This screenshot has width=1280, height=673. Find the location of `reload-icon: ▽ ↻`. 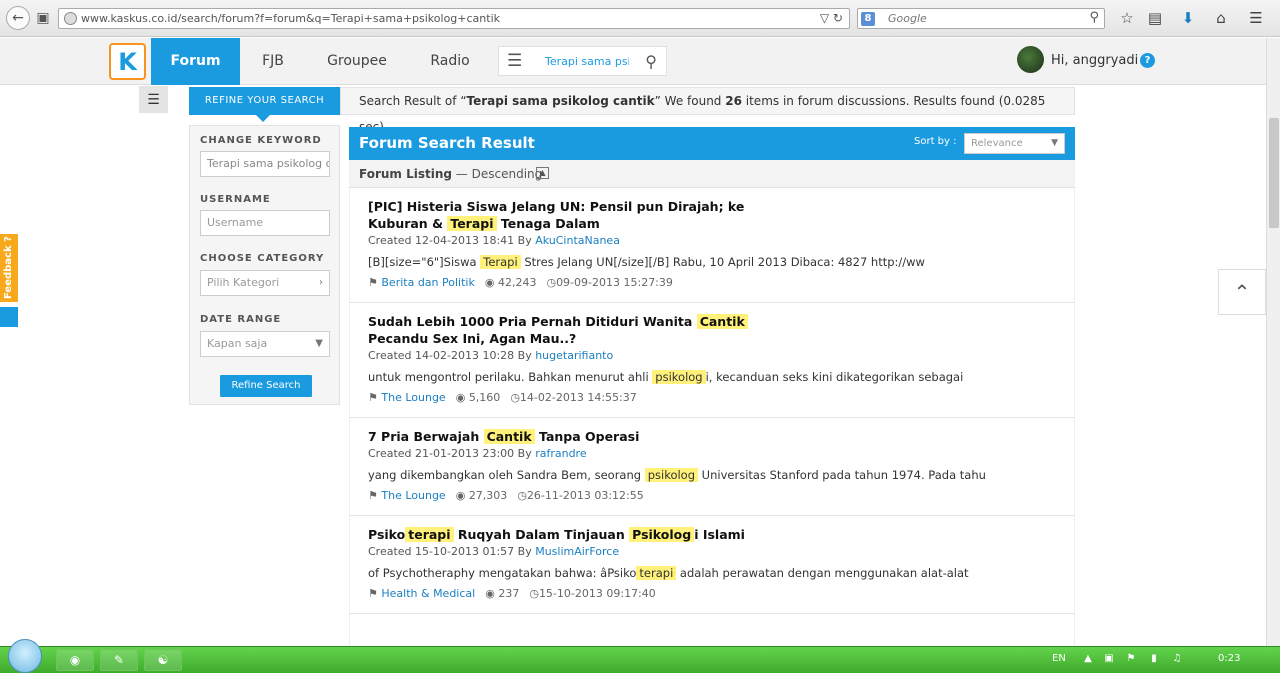

reload-icon: ▽ ↻ is located at coordinates (831, 18).